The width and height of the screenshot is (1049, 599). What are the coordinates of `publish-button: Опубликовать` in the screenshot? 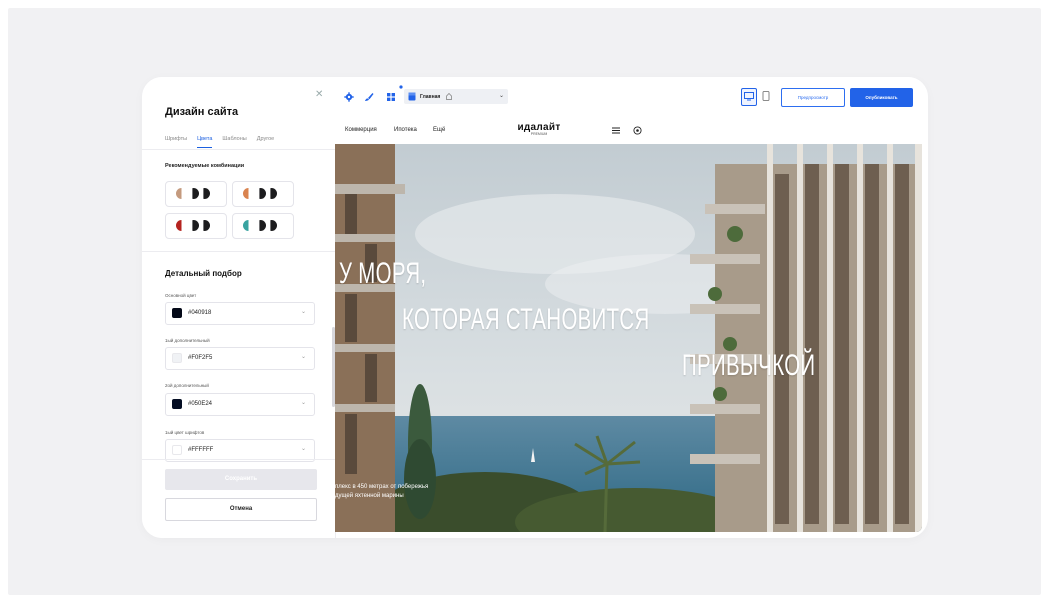 It's located at (881, 97).